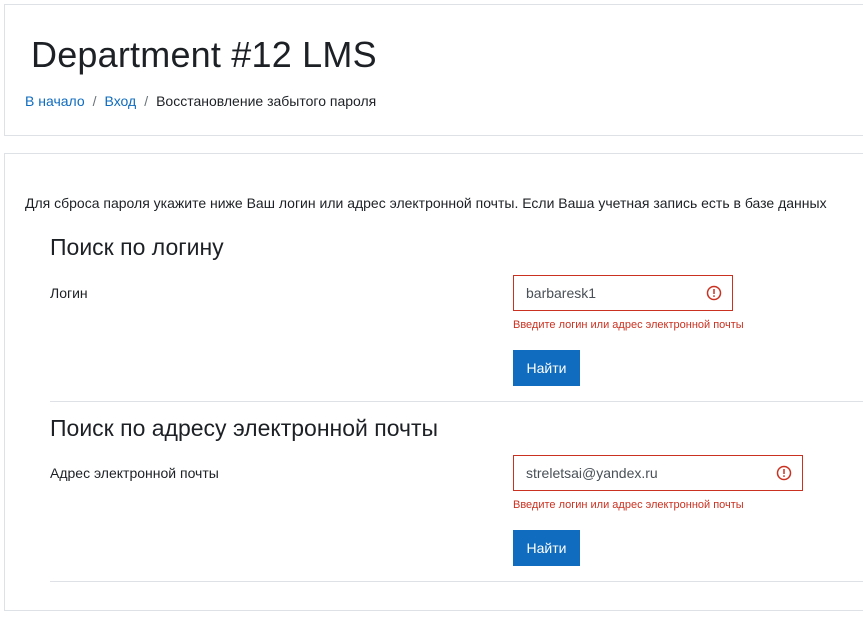 The height and width of the screenshot is (633, 863). I want to click on breadcrumb-login-link: Вход, so click(121, 101).